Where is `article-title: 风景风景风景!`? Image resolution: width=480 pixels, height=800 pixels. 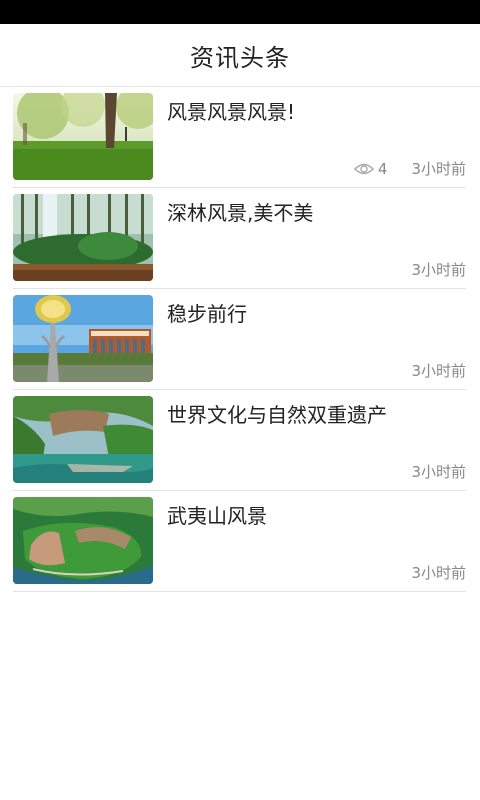 article-title: 风景风景风景! is located at coordinates (316, 110).